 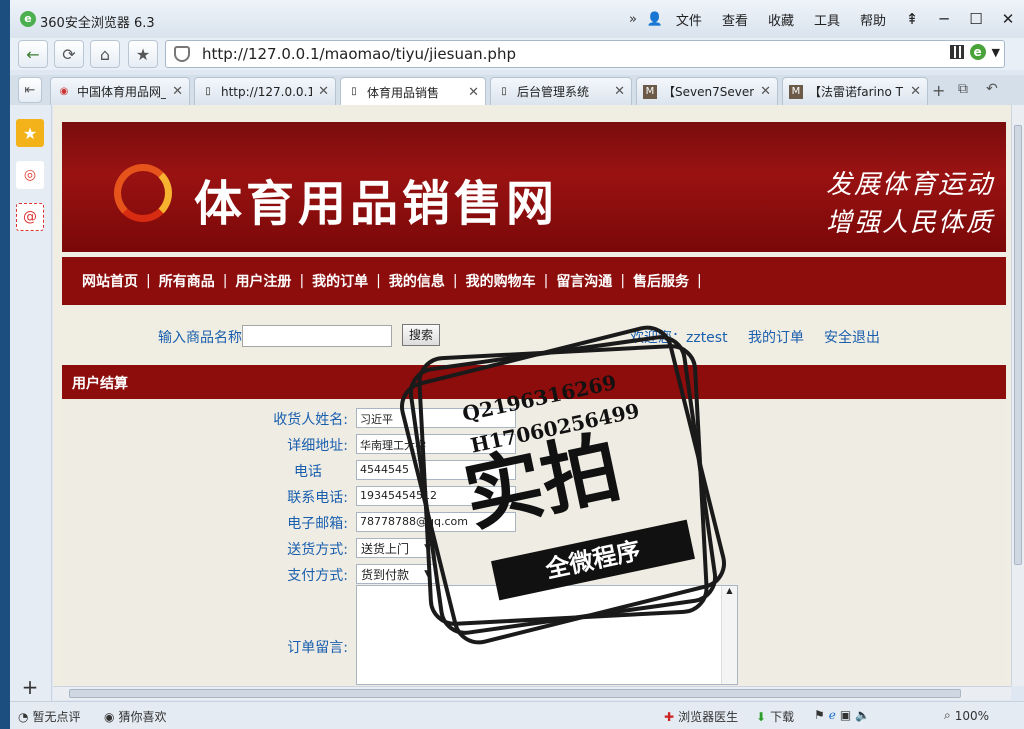 What do you see at coordinates (69, 54) in the screenshot?
I see `refresh-button: ⟳` at bounding box center [69, 54].